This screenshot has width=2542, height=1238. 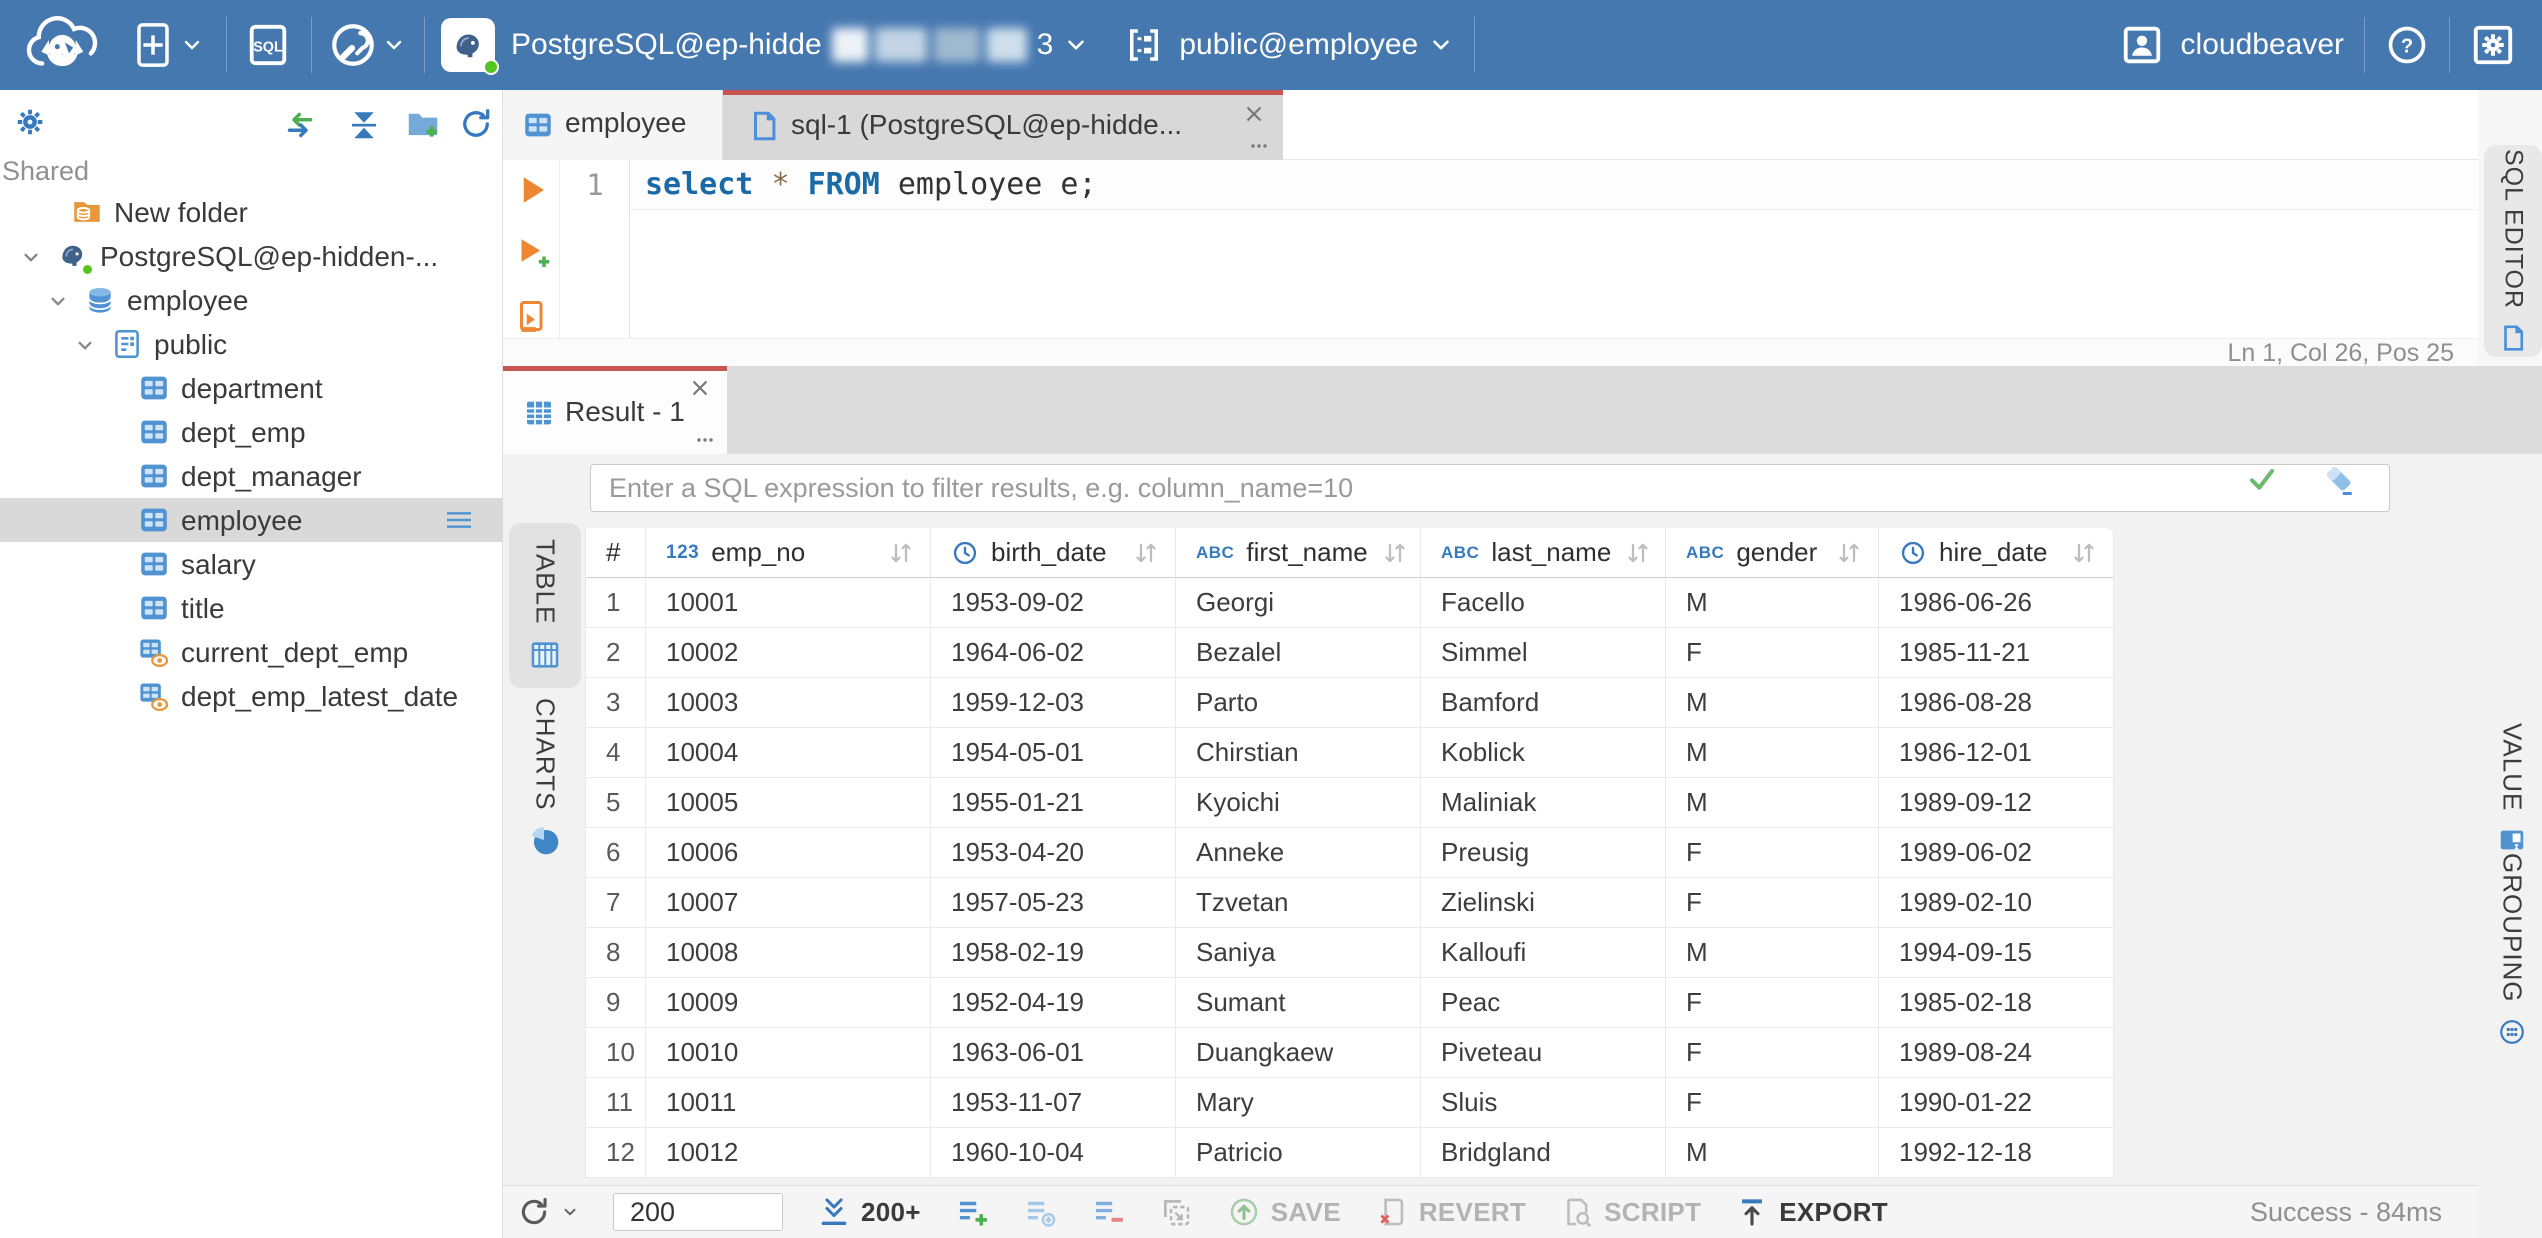 What do you see at coordinates (1543, 1103) in the screenshot?
I see `data-cell-last_name: Sluis` at bounding box center [1543, 1103].